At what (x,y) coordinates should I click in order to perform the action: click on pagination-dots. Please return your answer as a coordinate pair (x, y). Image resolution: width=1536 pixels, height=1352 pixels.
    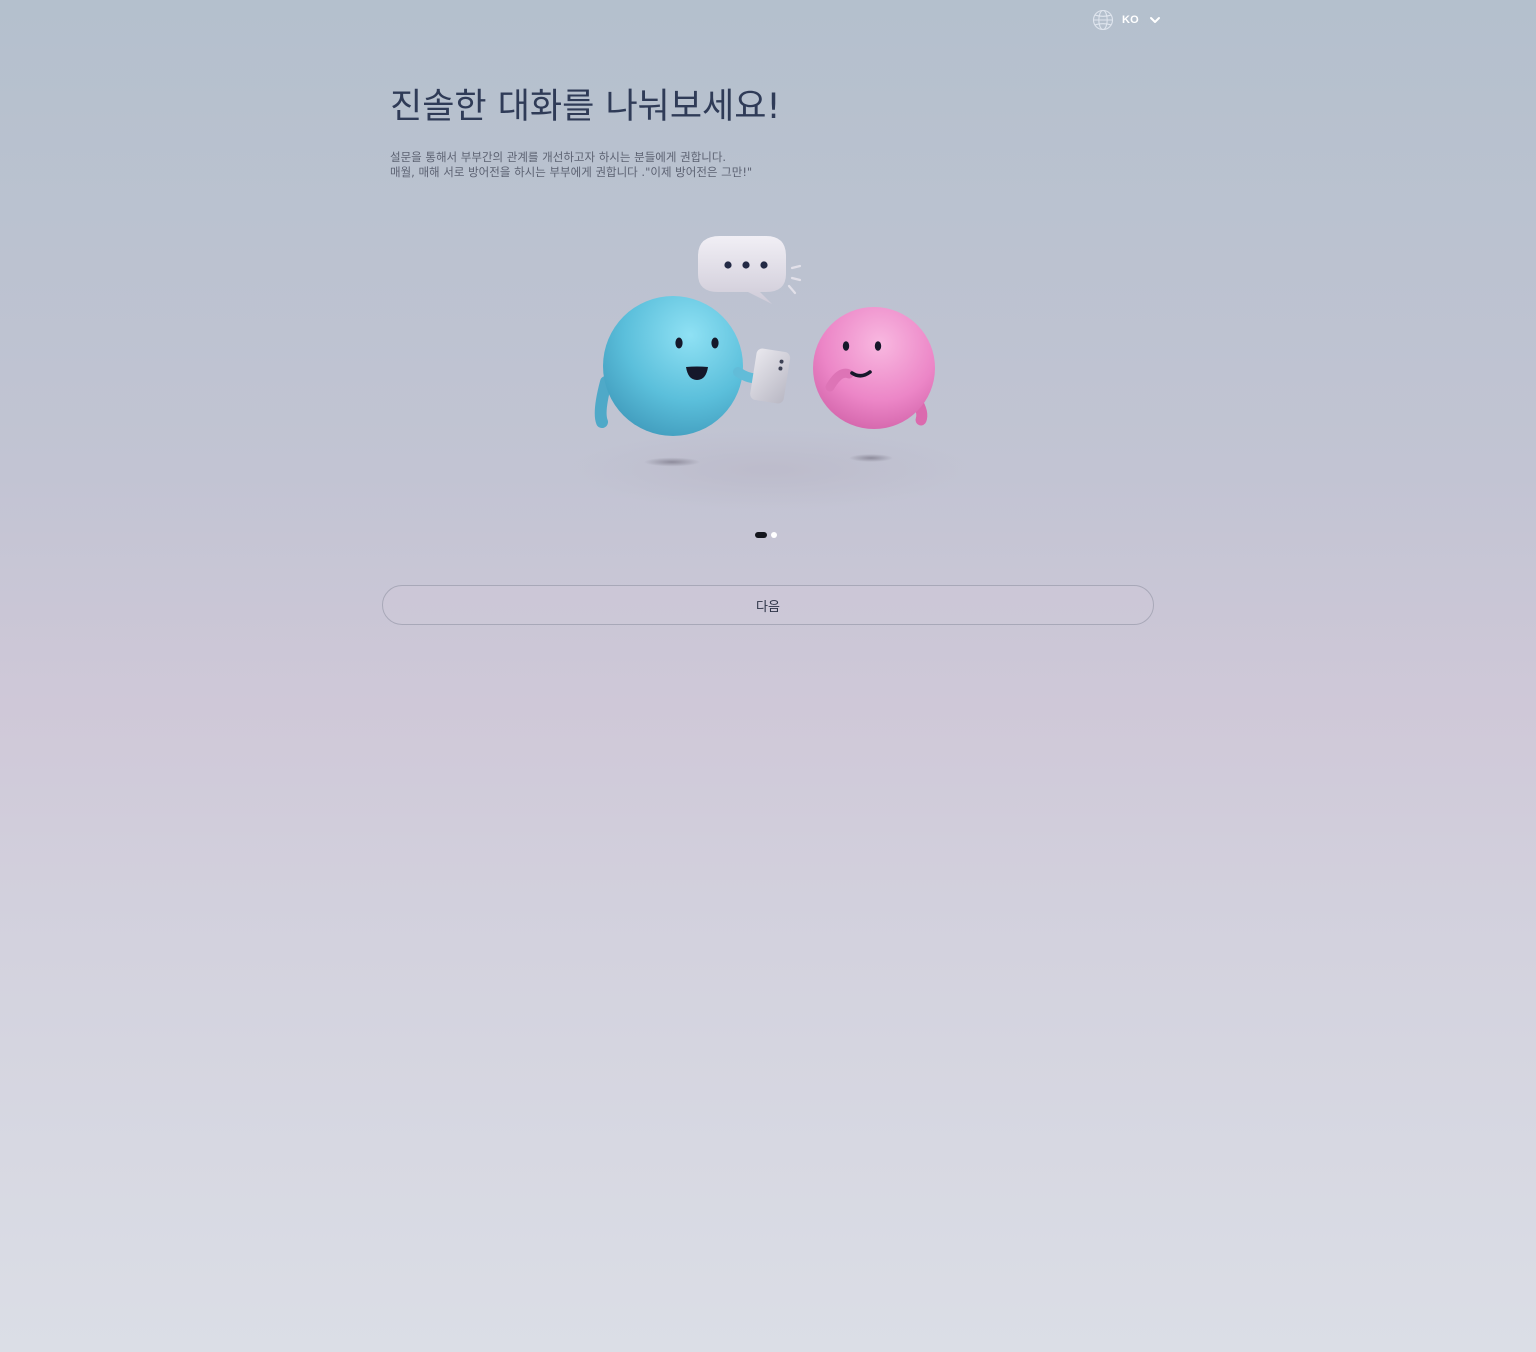
    Looking at the image, I should click on (766, 535).